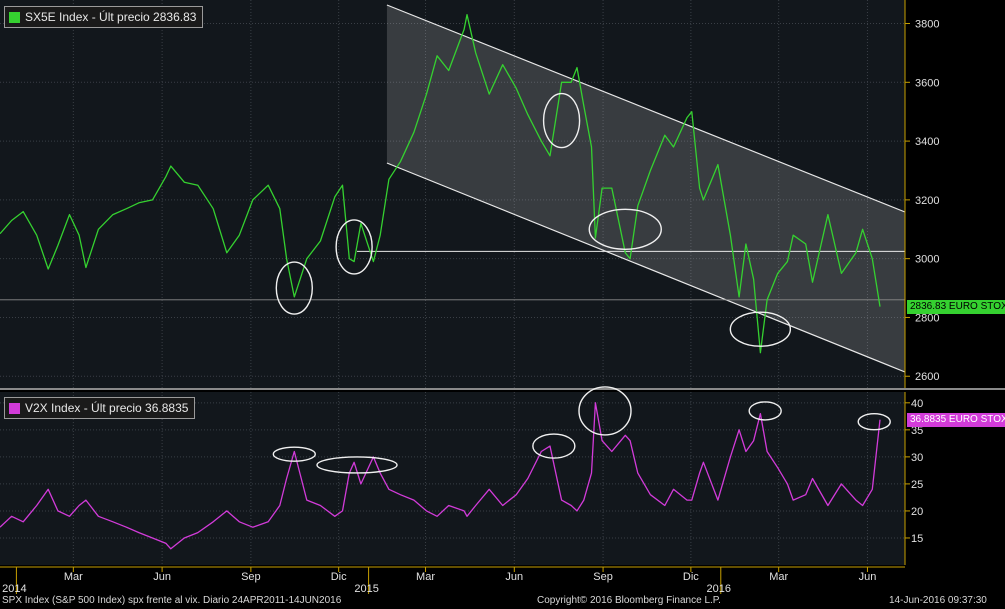 This screenshot has height=609, width=1005. Describe the element at coordinates (927, 25) in the screenshot. I see `top-y-tick-label: 3800` at that location.